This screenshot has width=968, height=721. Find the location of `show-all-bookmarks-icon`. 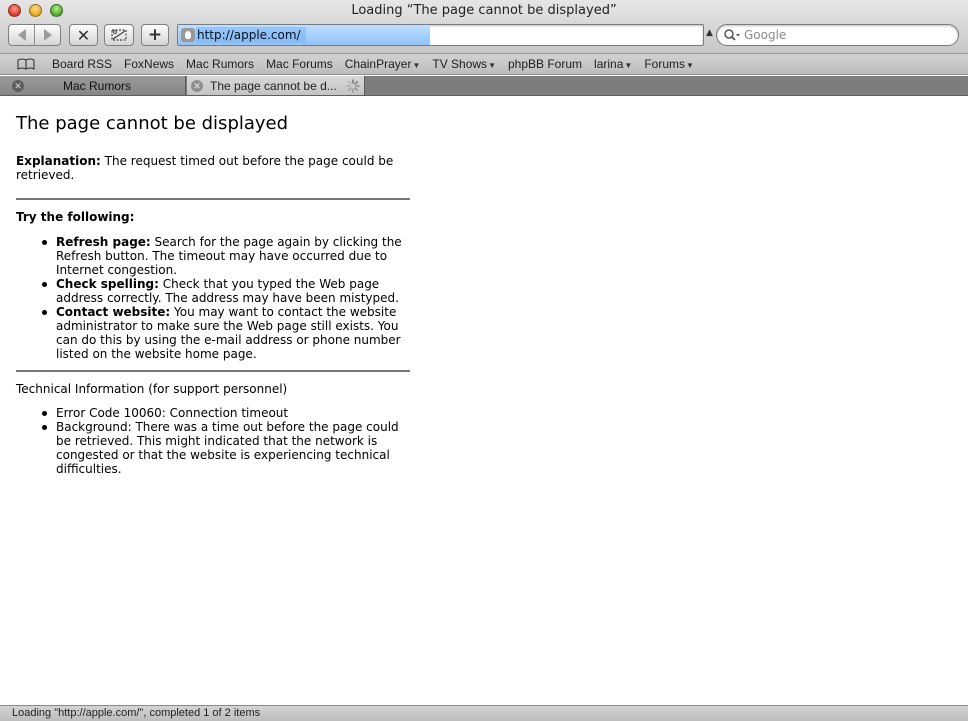

show-all-bookmarks-icon is located at coordinates (26, 64).